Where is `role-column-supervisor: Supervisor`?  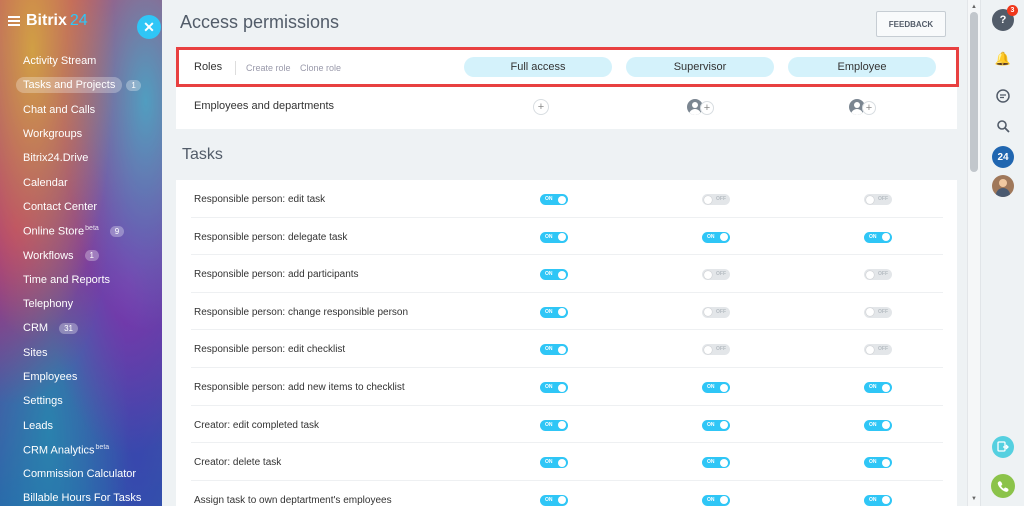 role-column-supervisor: Supervisor is located at coordinates (700, 67).